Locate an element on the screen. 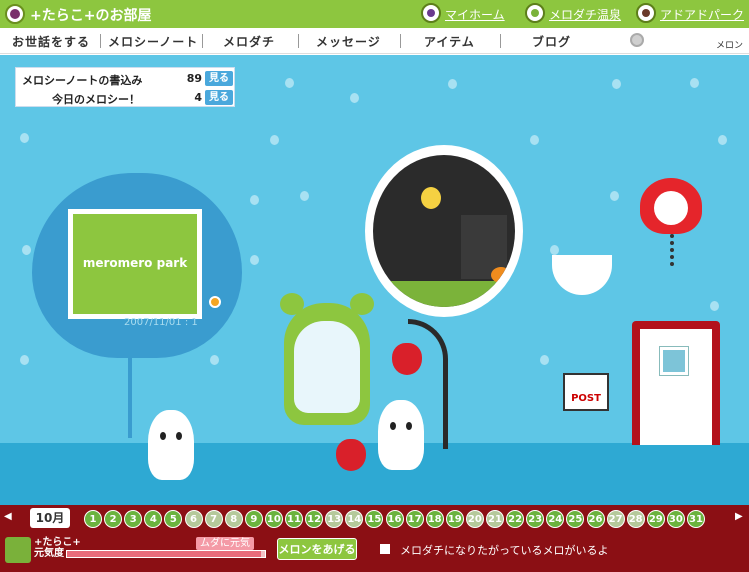 The image size is (749, 572). tv-knob-icon is located at coordinates (215, 302).